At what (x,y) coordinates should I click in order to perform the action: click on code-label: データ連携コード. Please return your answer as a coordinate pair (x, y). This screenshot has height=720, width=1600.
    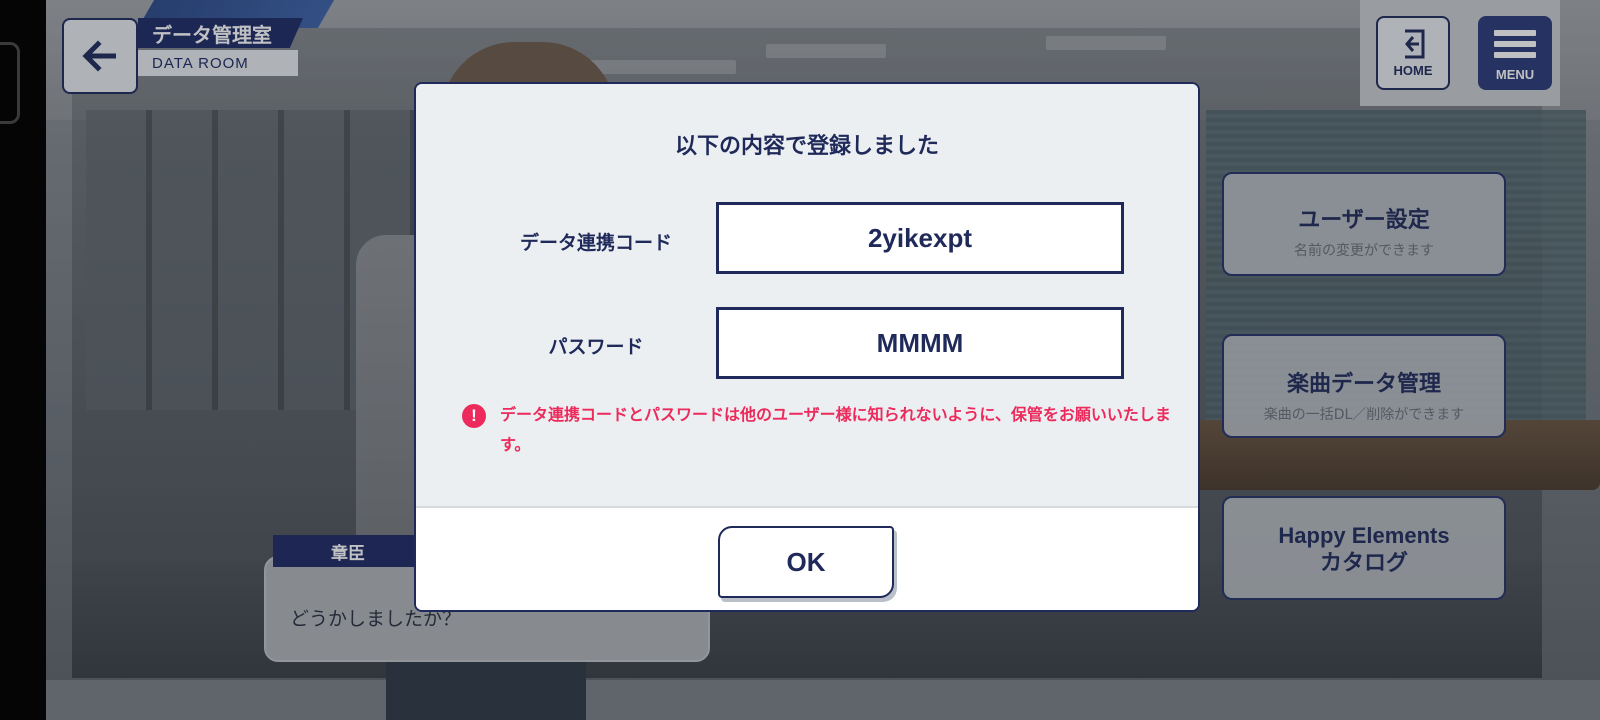
    Looking at the image, I should click on (595, 243).